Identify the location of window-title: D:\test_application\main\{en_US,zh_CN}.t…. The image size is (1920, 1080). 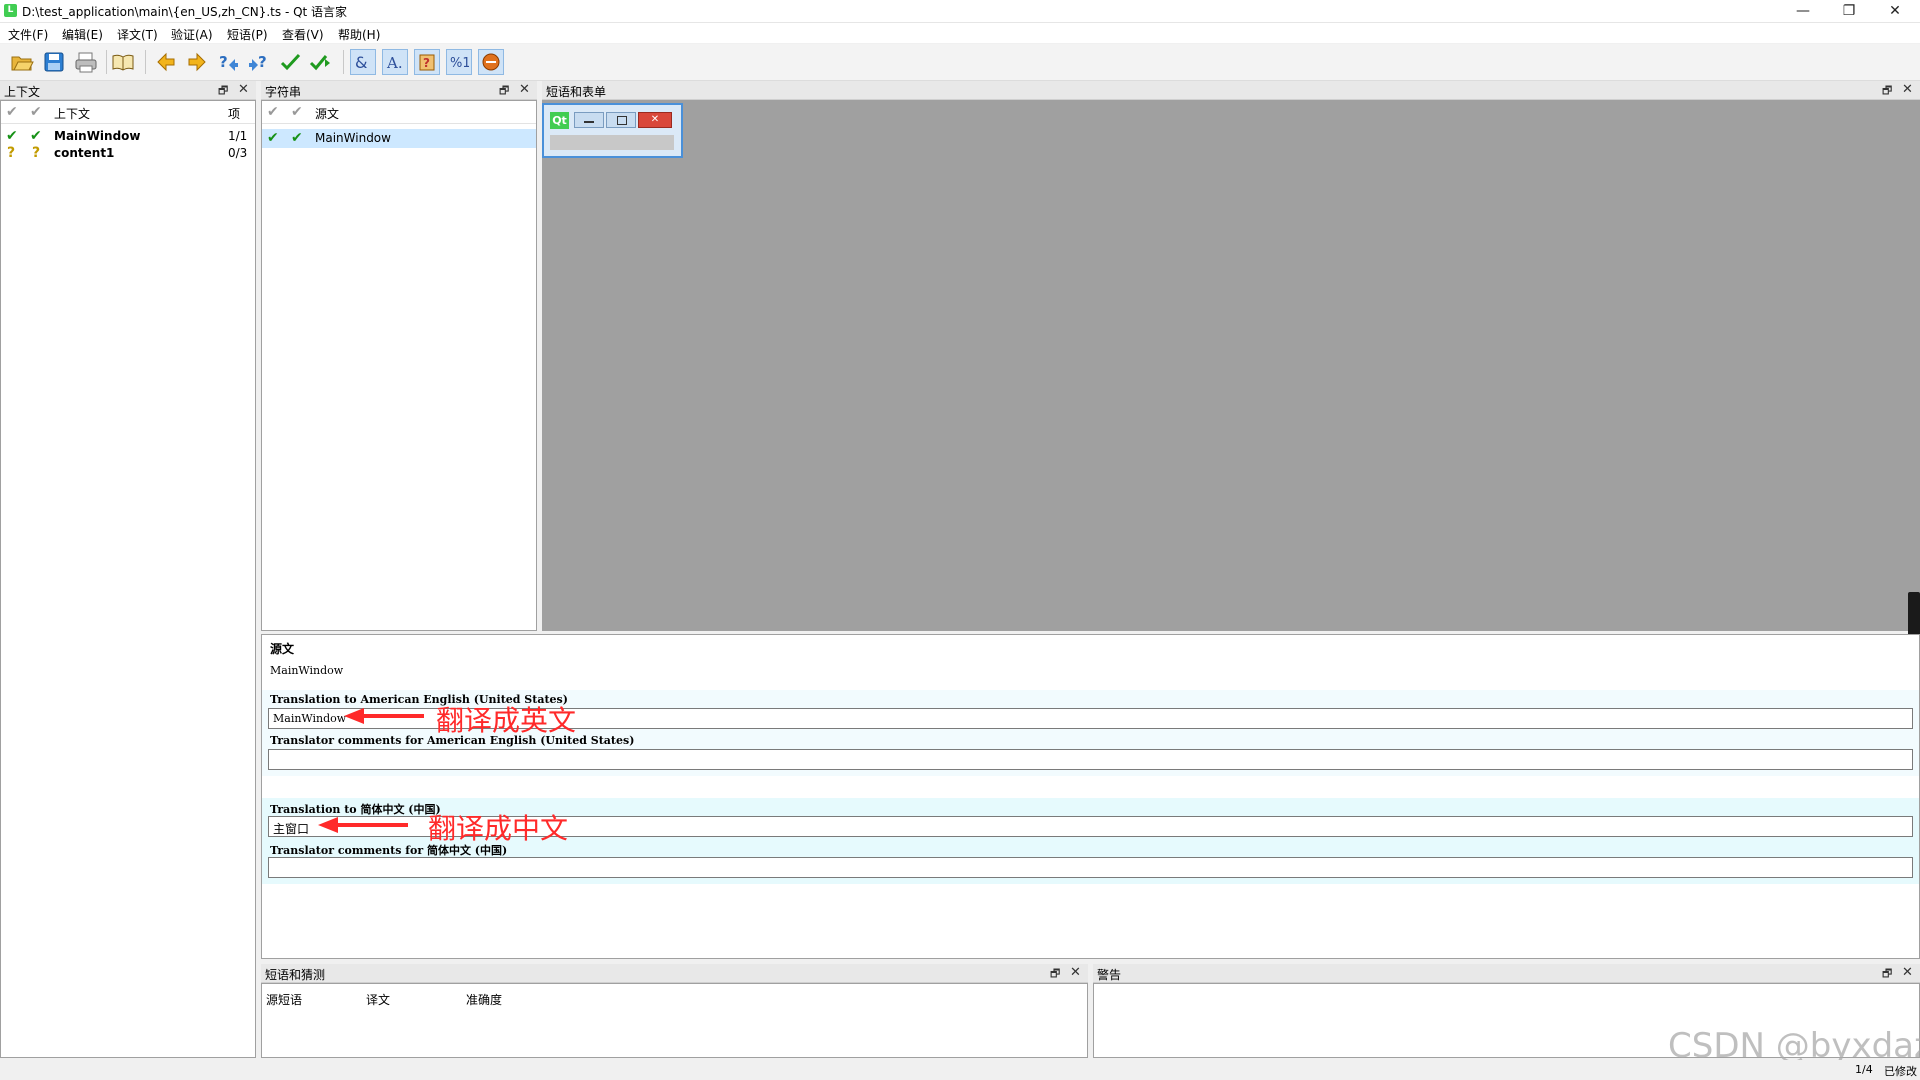
(185, 12).